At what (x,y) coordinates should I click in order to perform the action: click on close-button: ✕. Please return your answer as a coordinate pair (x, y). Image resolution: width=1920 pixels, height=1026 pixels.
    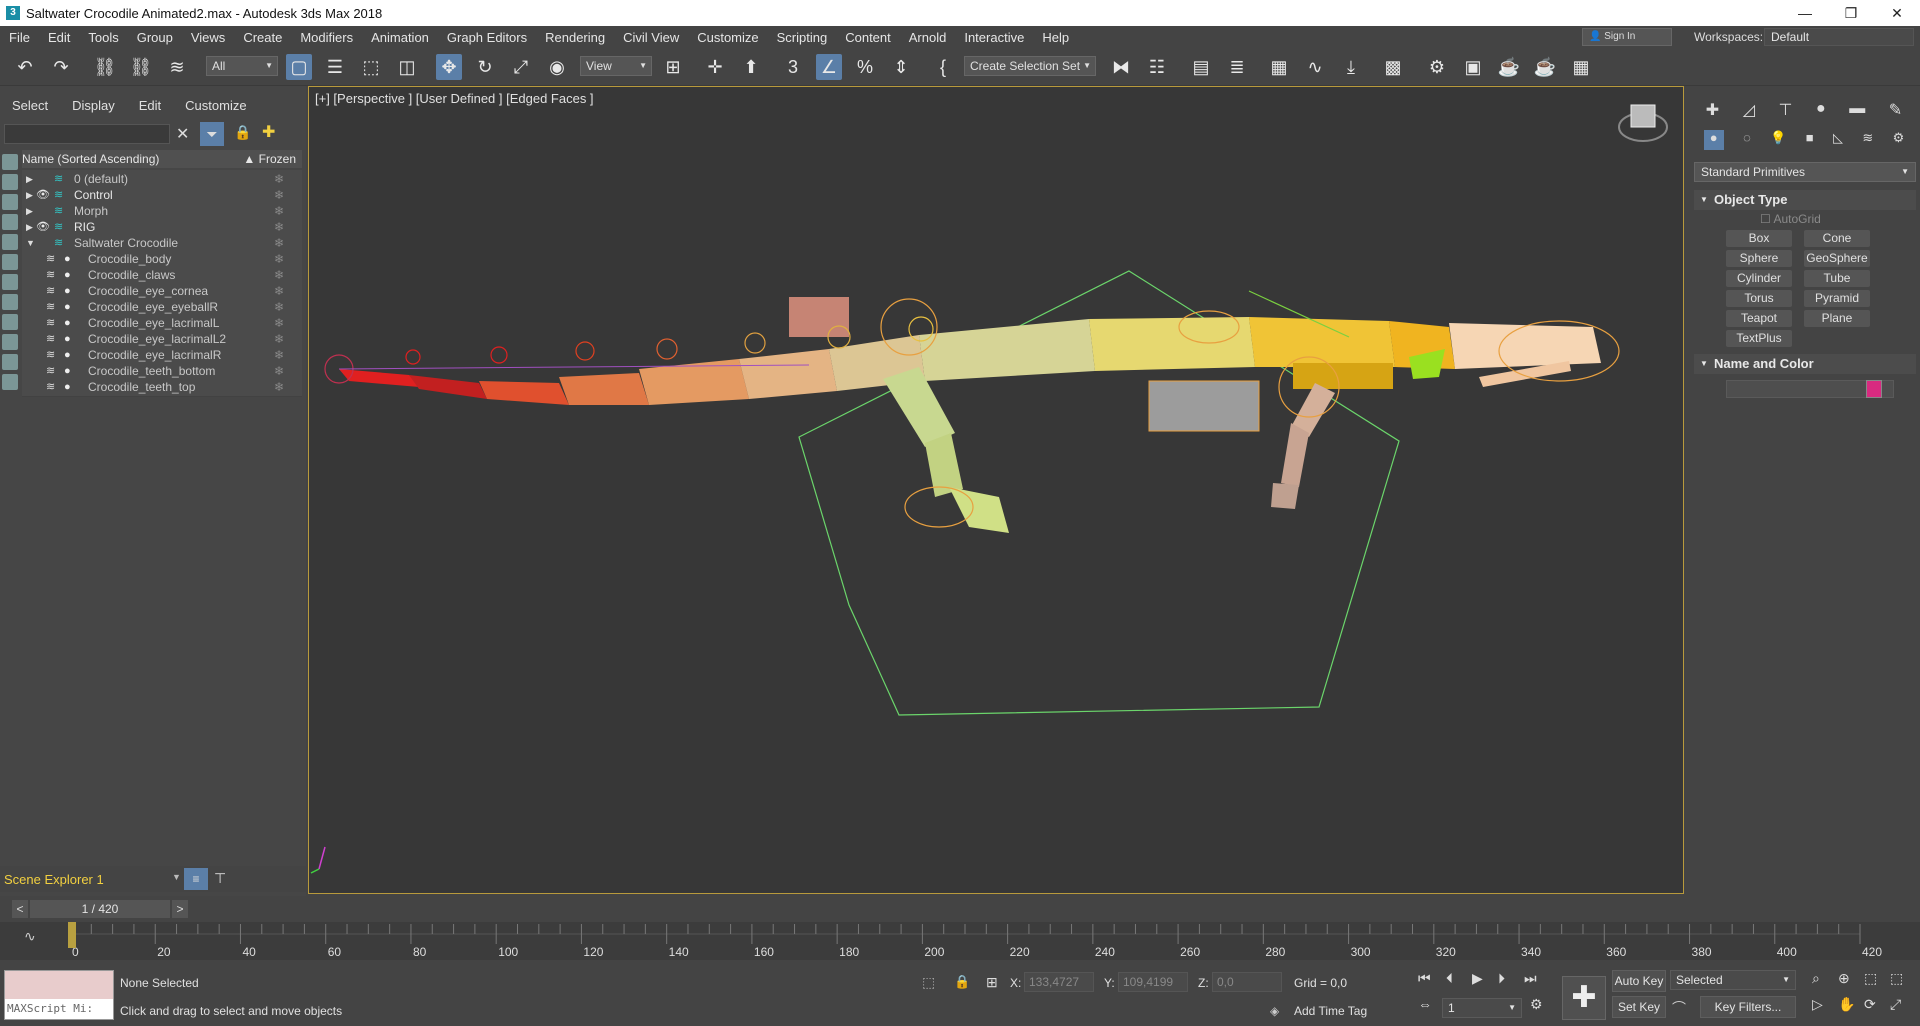
    Looking at the image, I should click on (1897, 13).